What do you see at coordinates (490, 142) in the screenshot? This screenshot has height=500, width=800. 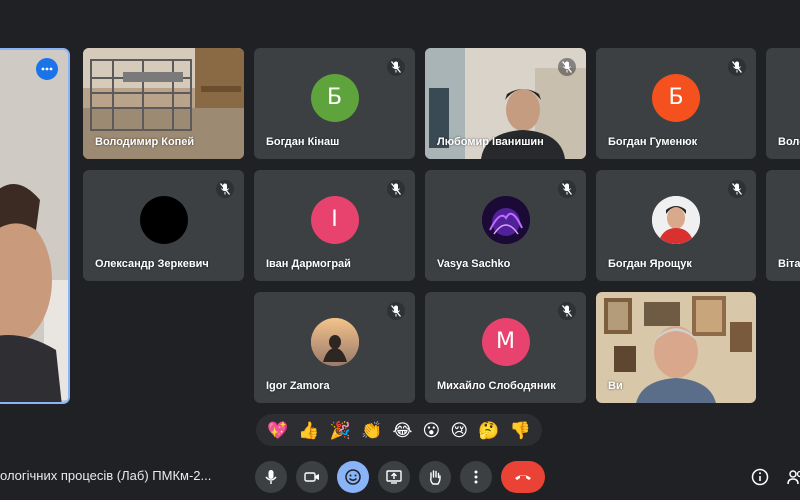 I see `participant-name: Любомир Іванишин` at bounding box center [490, 142].